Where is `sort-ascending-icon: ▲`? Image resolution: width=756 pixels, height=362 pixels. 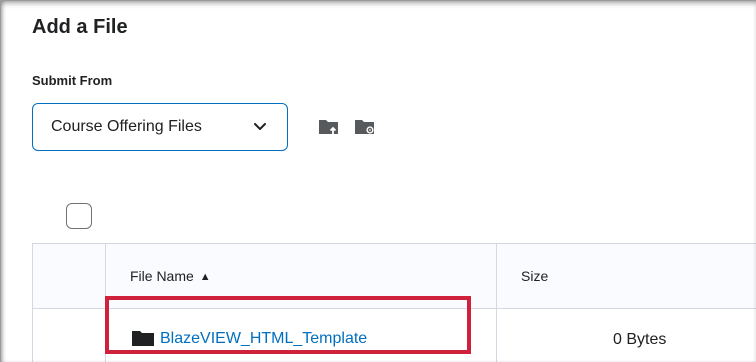
sort-ascending-icon: ▲ is located at coordinates (205, 276).